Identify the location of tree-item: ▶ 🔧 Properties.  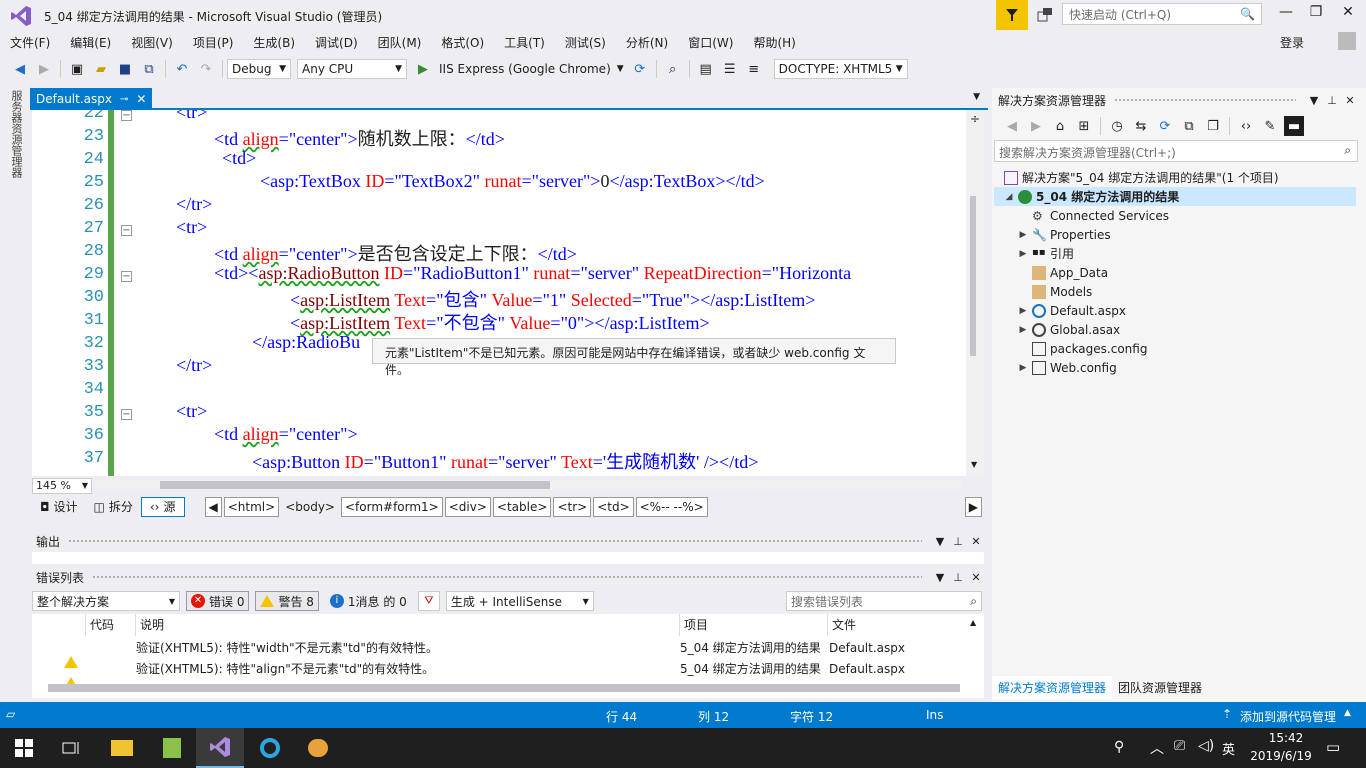
(1064, 234).